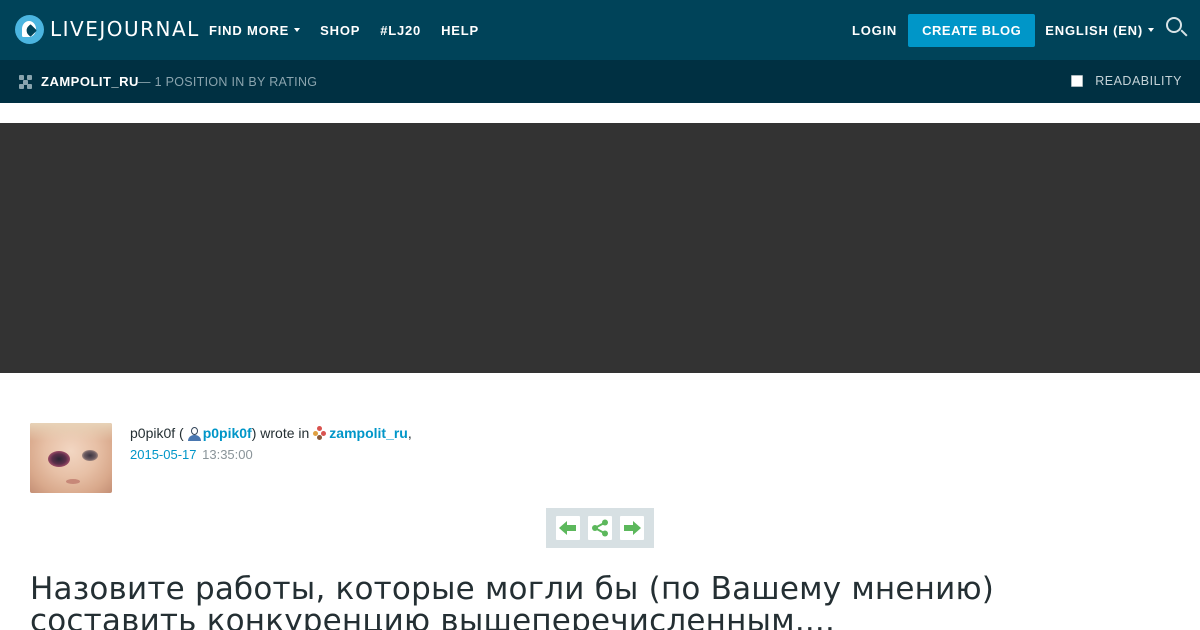  I want to click on readability-checkbox, so click(1077, 81).